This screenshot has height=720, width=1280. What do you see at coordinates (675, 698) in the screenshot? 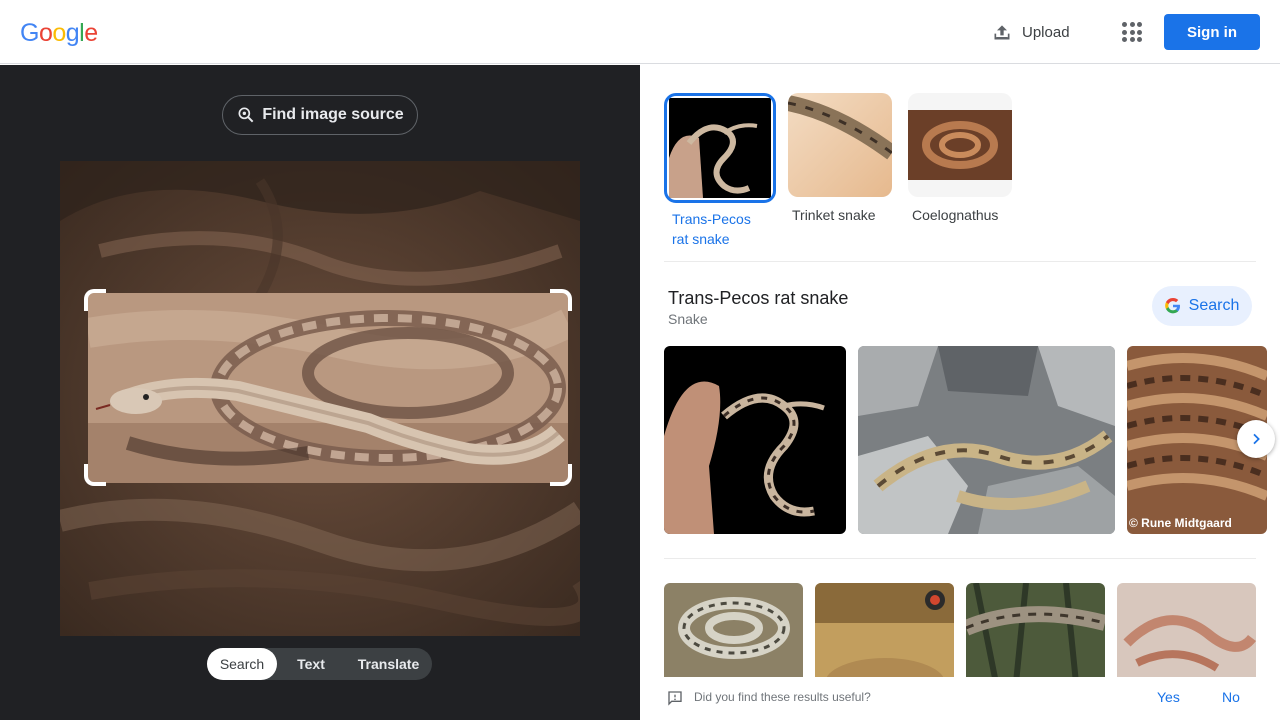
I see `feedback-icon` at bounding box center [675, 698].